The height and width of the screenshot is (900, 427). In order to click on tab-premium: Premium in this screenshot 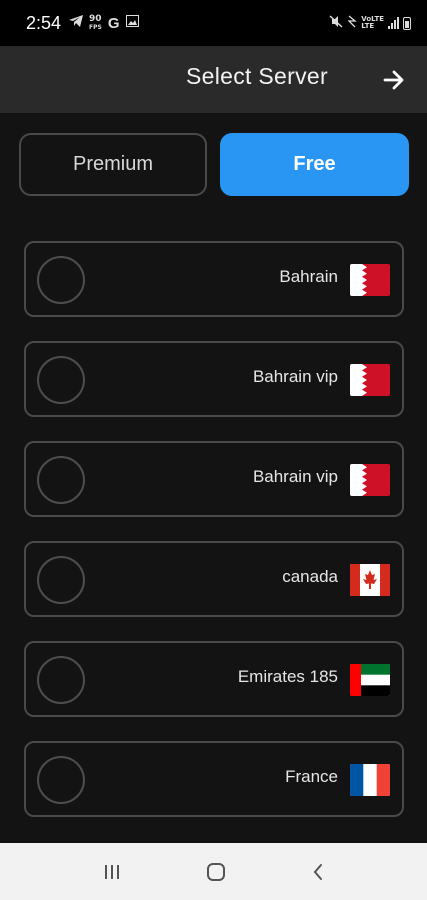, I will do `click(113, 164)`.